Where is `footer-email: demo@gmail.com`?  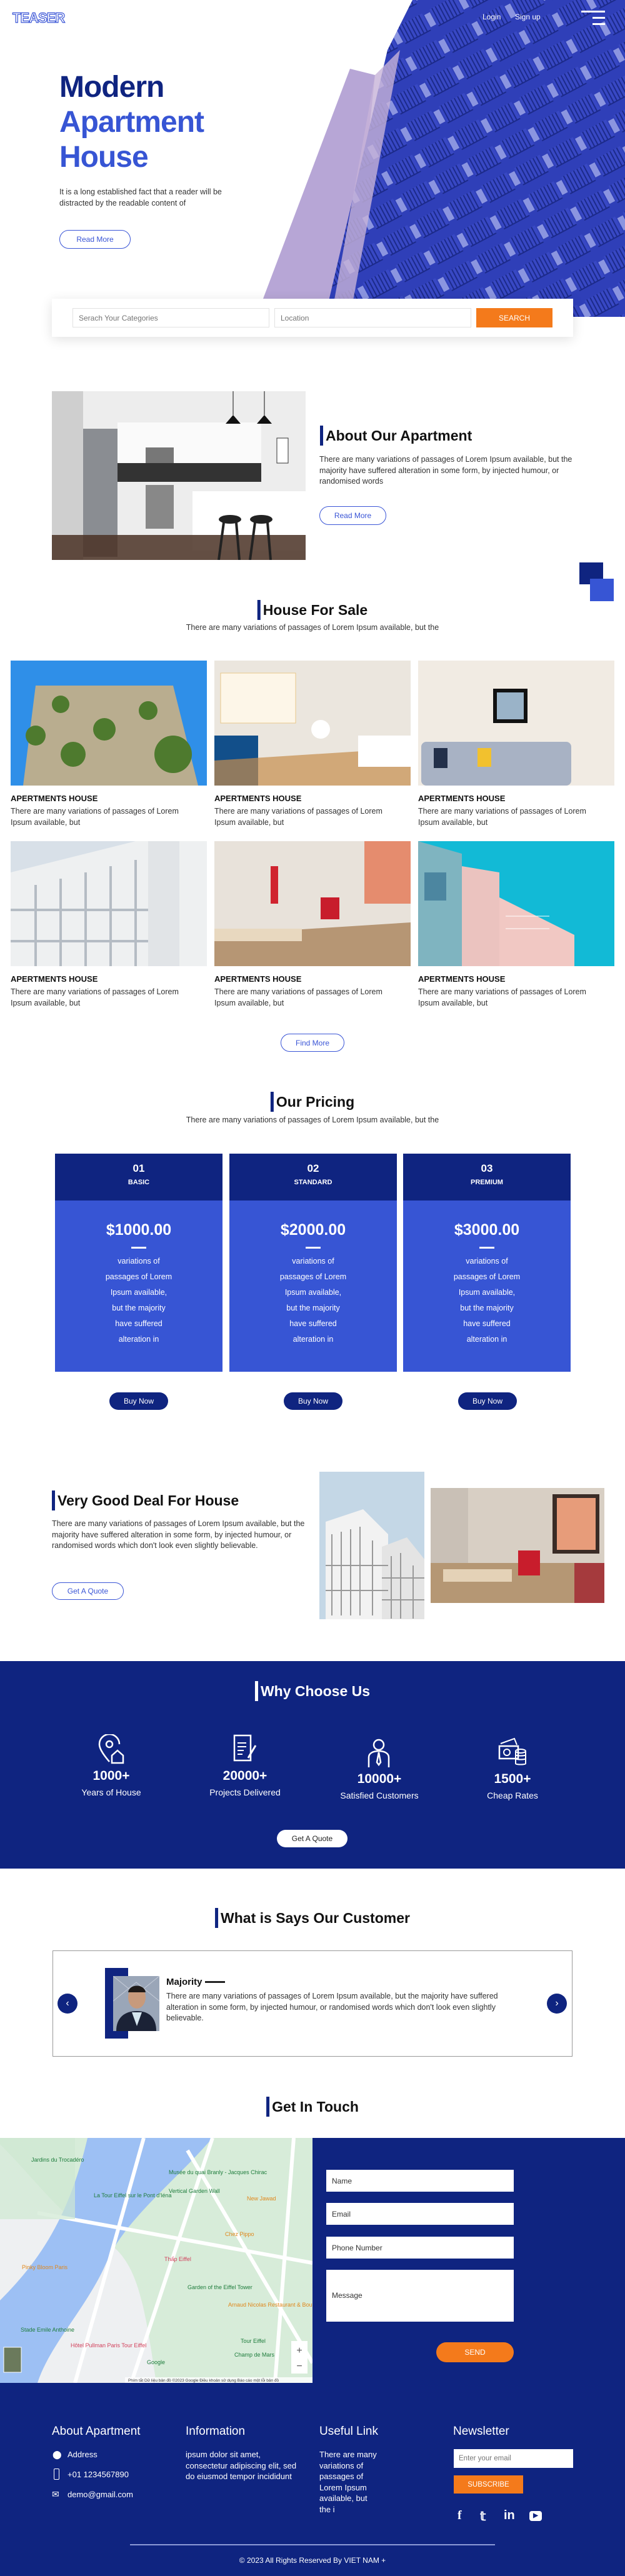
footer-email: demo@gmail.com is located at coordinates (100, 2494).